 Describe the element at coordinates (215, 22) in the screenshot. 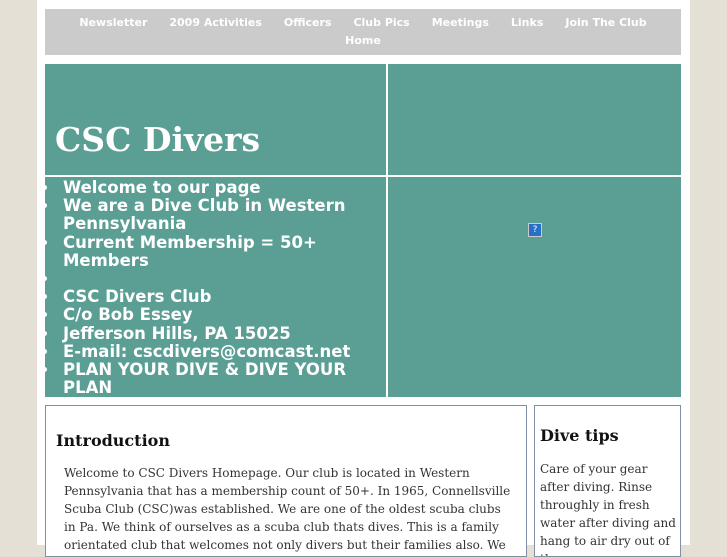

I see `nav-2009-activities: 2009 Activities` at that location.